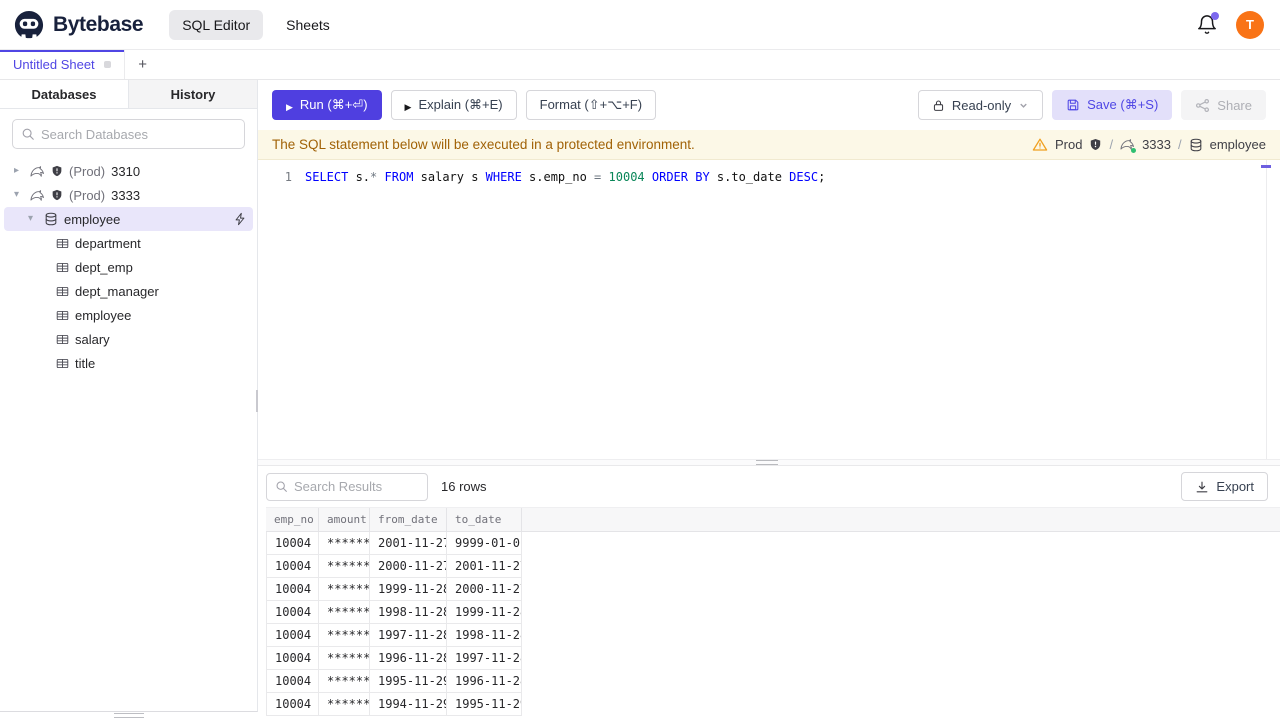 This screenshot has width=1280, height=720. What do you see at coordinates (1230, 24) in the screenshot?
I see `top-right-actions: T` at bounding box center [1230, 24].